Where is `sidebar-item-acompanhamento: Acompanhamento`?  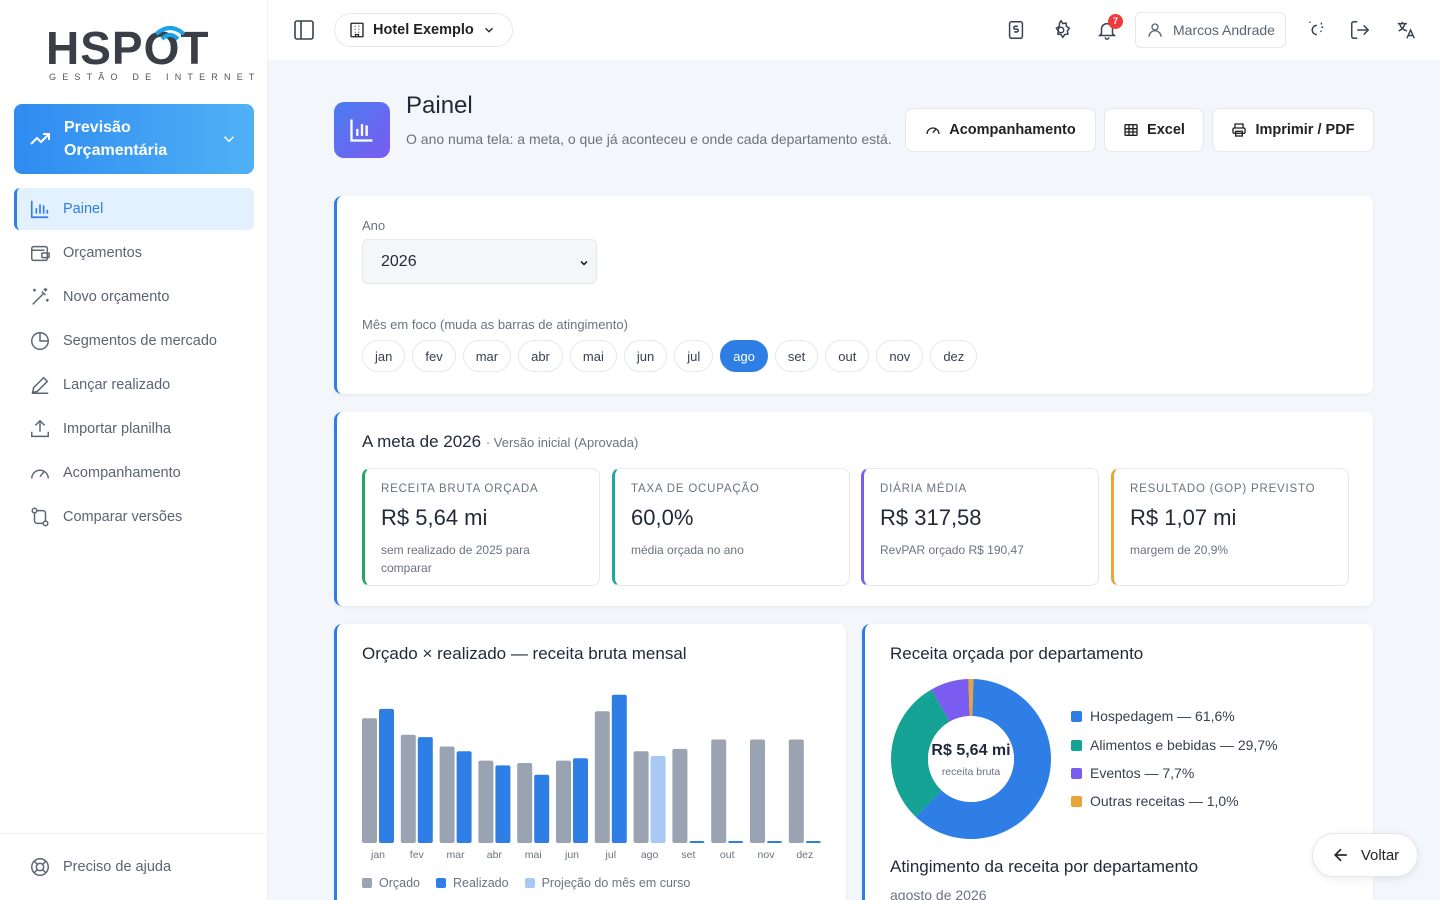 sidebar-item-acompanhamento: Acompanhamento is located at coordinates (134, 473).